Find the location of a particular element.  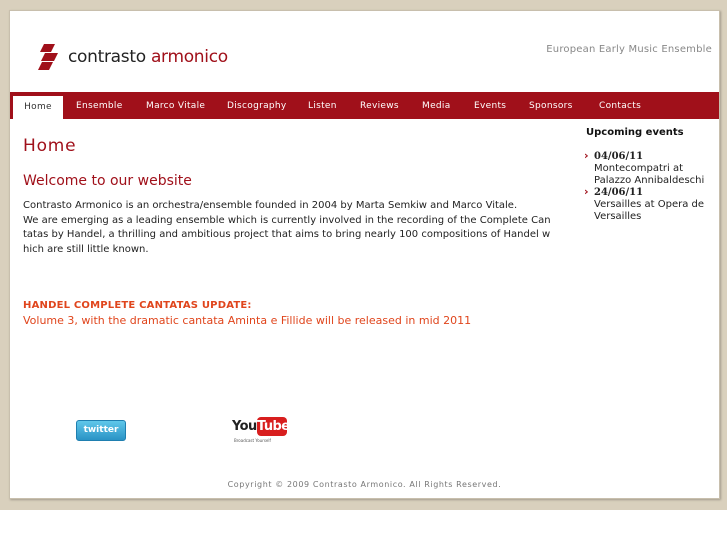

page-bottom-band is located at coordinates (363, 527).